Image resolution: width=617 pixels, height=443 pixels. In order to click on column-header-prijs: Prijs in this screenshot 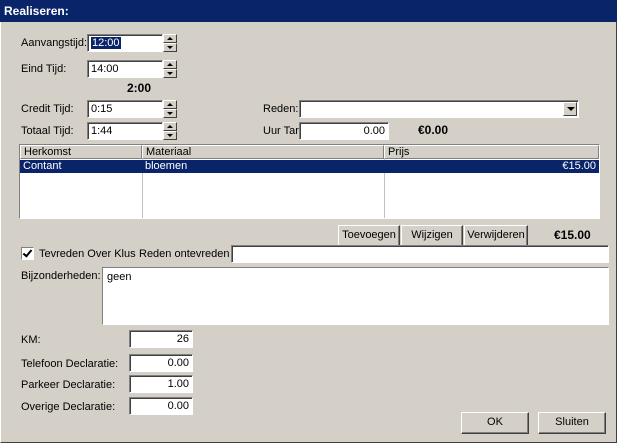, I will do `click(491, 152)`.